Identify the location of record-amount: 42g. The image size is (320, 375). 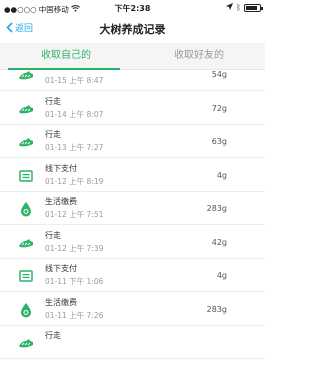
(219, 242).